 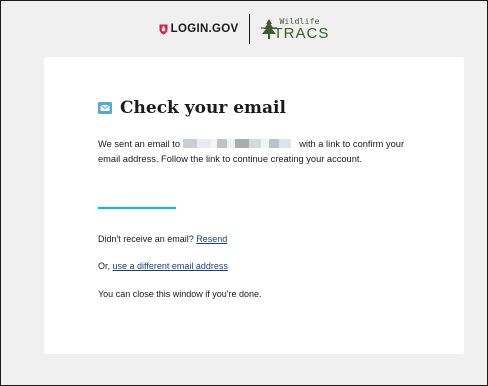 I want to click on title-row: Check your email, so click(x=192, y=108).